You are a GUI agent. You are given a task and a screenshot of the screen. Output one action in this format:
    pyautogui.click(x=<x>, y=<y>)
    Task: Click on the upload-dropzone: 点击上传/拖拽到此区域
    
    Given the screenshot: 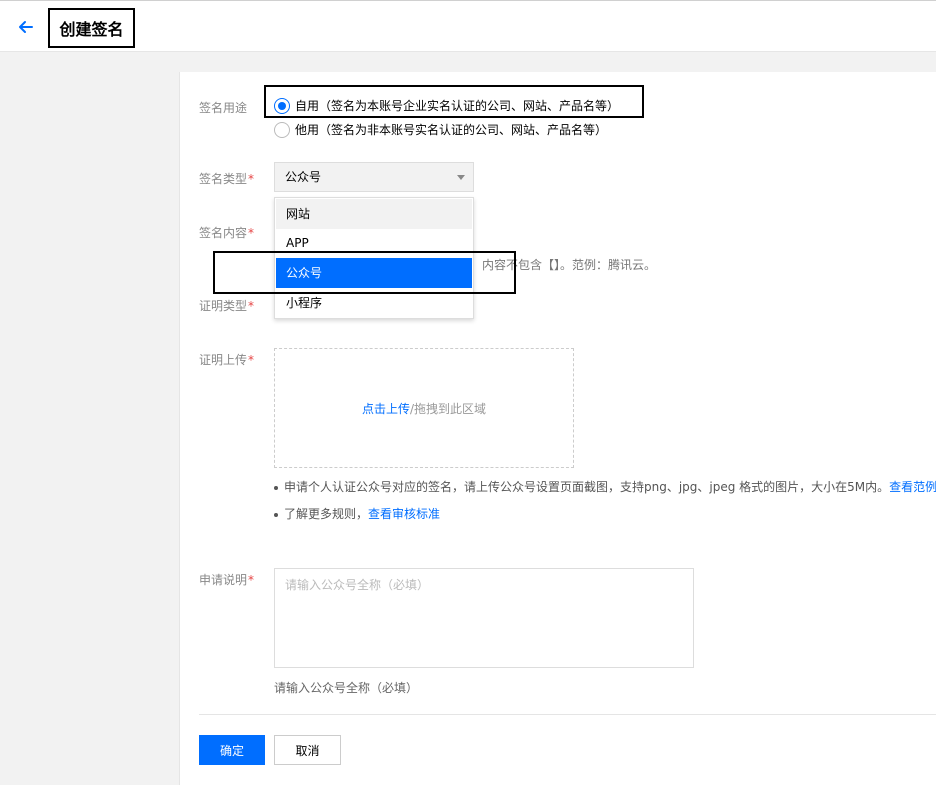 What is the action you would take?
    pyautogui.click(x=424, y=408)
    